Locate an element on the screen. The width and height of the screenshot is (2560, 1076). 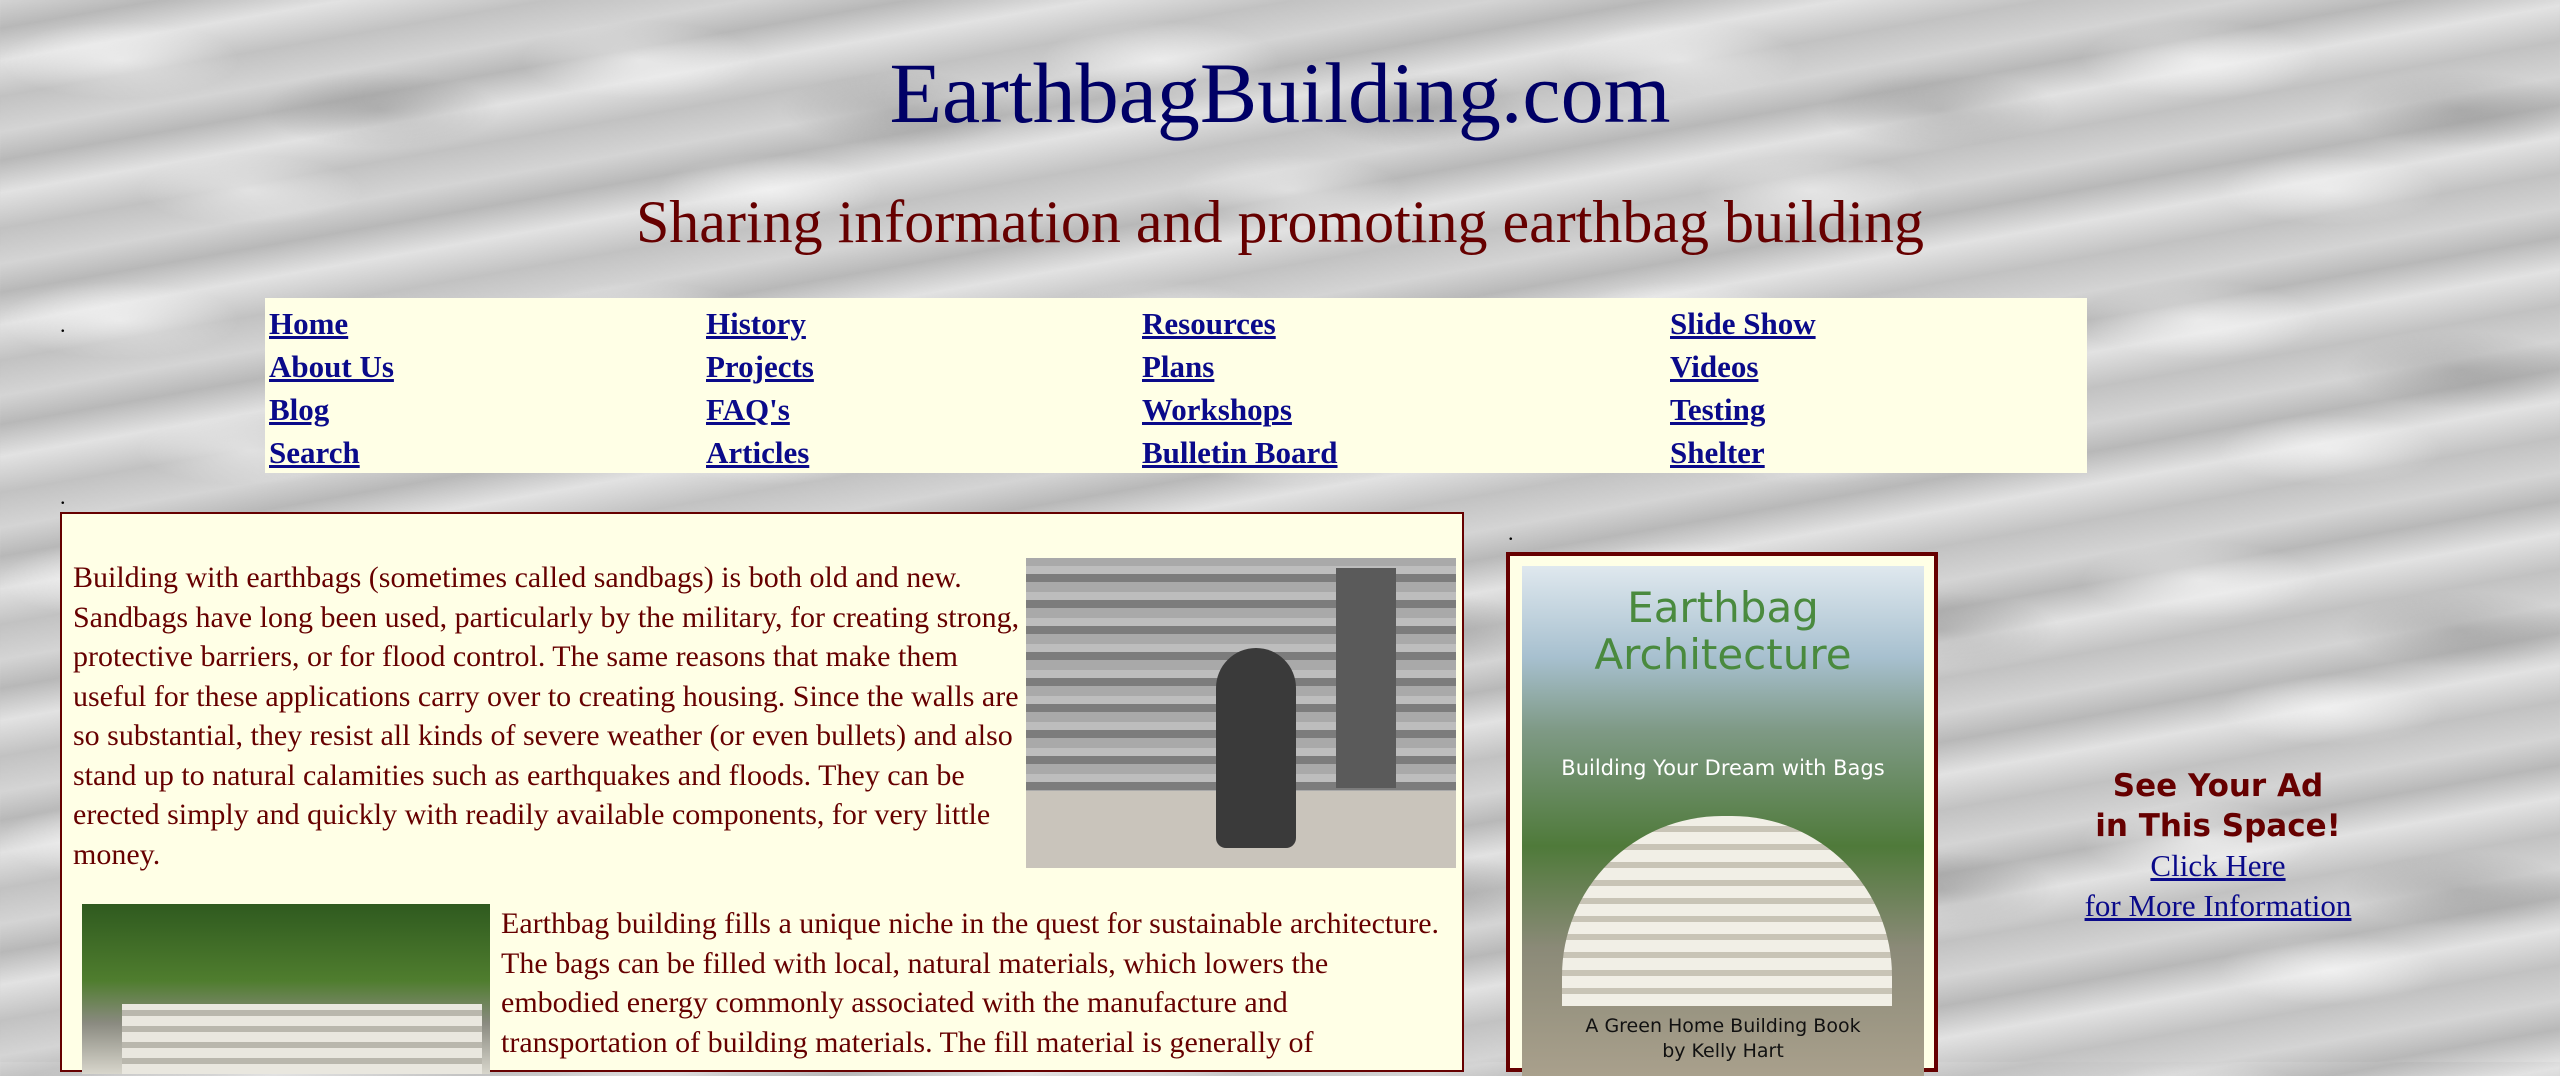
earthbag-construction-photo is located at coordinates (286, 989).